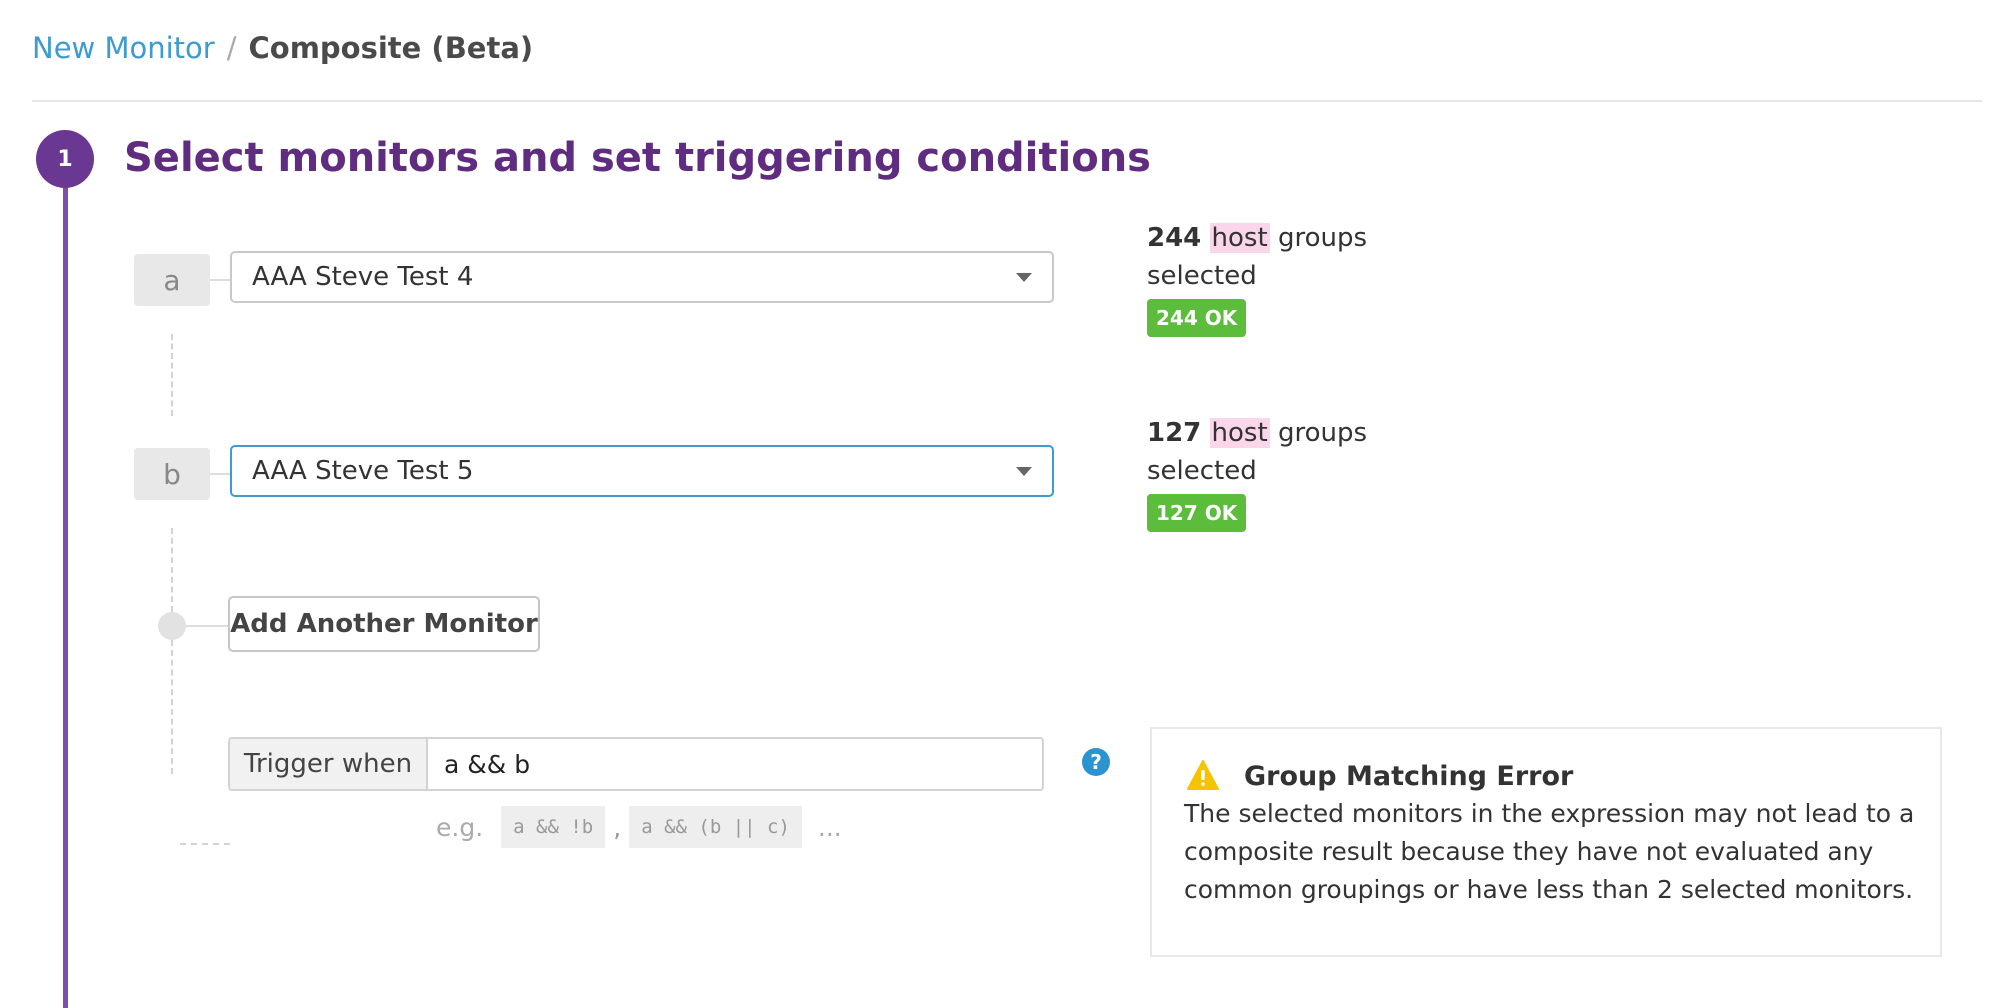 This screenshot has height=1008, width=1999. I want to click on monitor-b-host-tag: host, so click(1239, 433).